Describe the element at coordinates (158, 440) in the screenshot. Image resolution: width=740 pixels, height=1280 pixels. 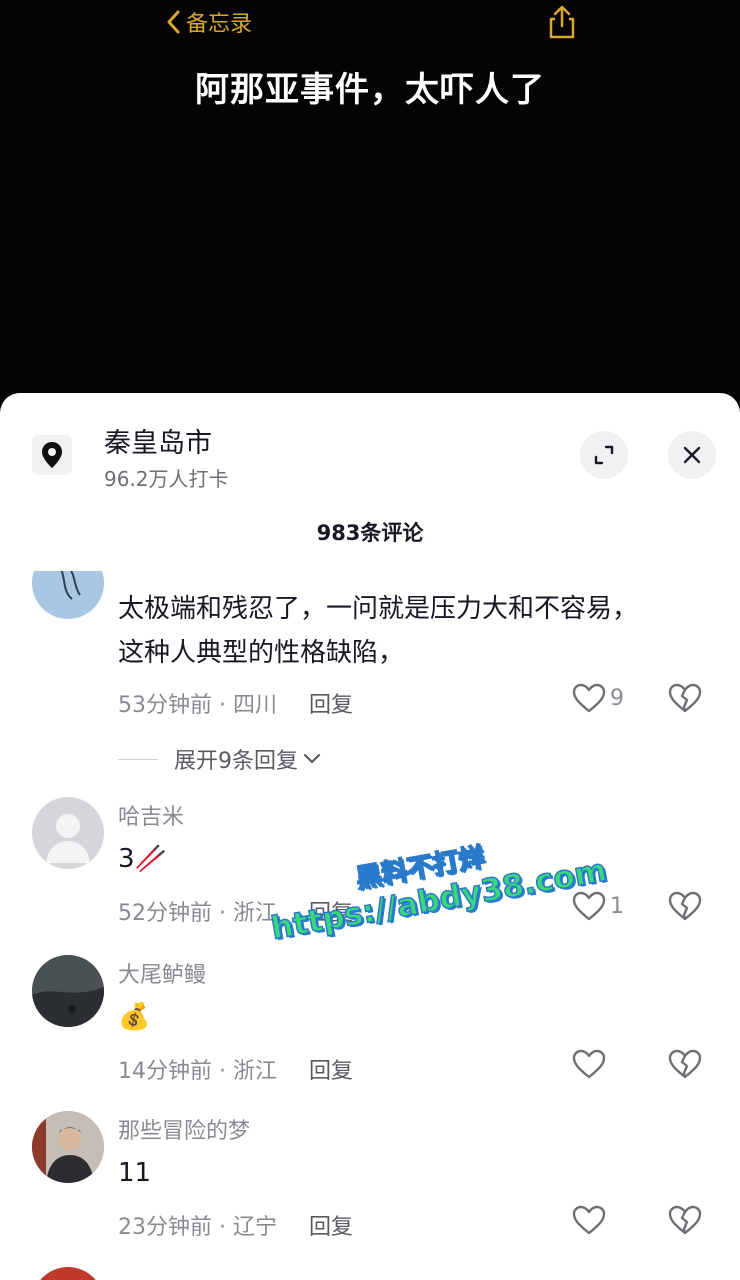
I see `location-name: 秦皇岛市` at that location.